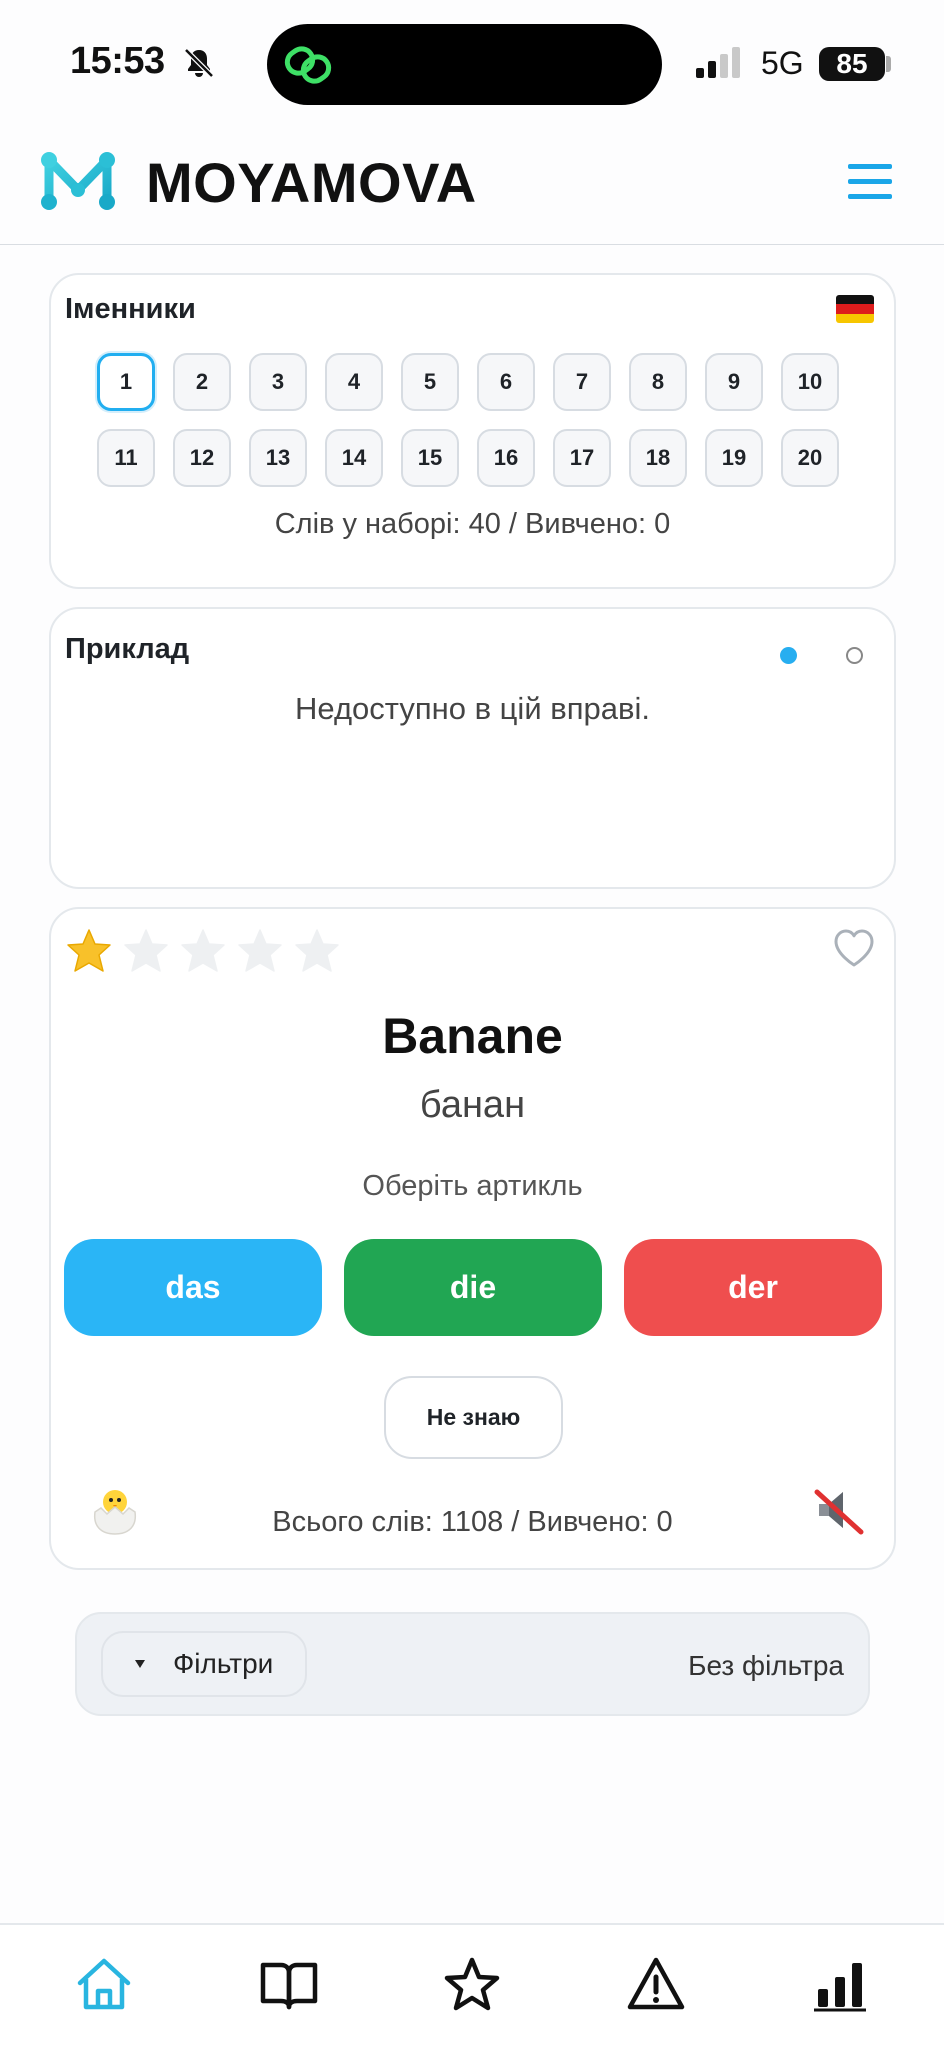 The width and height of the screenshot is (944, 2048). I want to click on hamburger-menu-icon, so click(870, 183).